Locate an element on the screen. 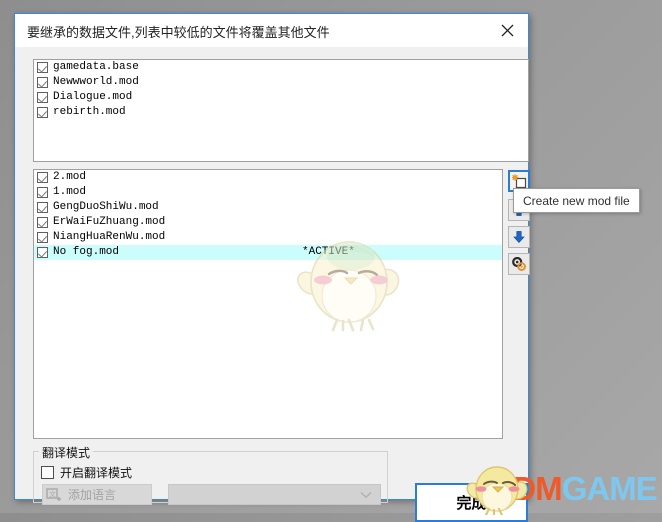 Image resolution: width=662 pixels, height=522 pixels. add-language-button: 文 添加语言 is located at coordinates (97, 494).